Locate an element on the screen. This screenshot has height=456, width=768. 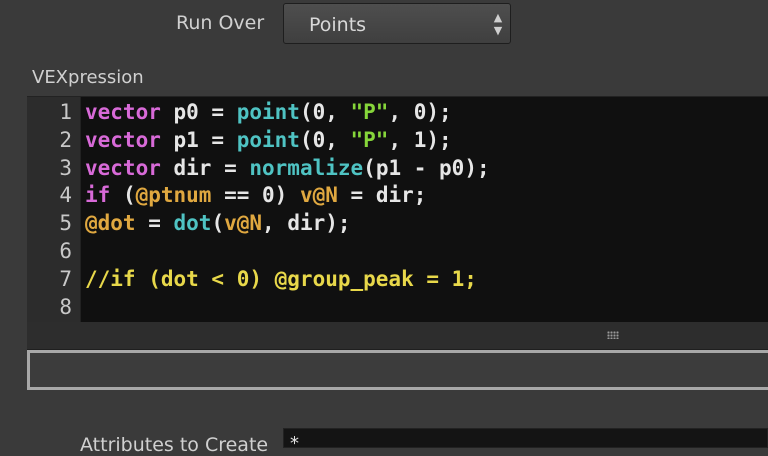
code-token: == 0) is located at coordinates (255, 195).